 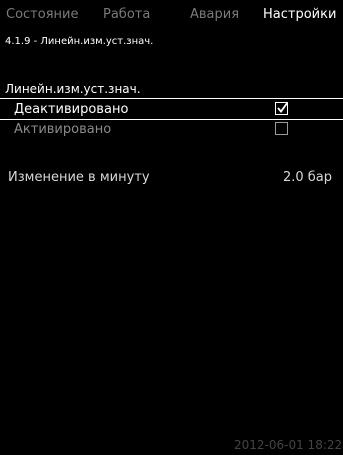 What do you see at coordinates (307, 177) in the screenshot?
I see `parameter-value: 2.0 бар` at bounding box center [307, 177].